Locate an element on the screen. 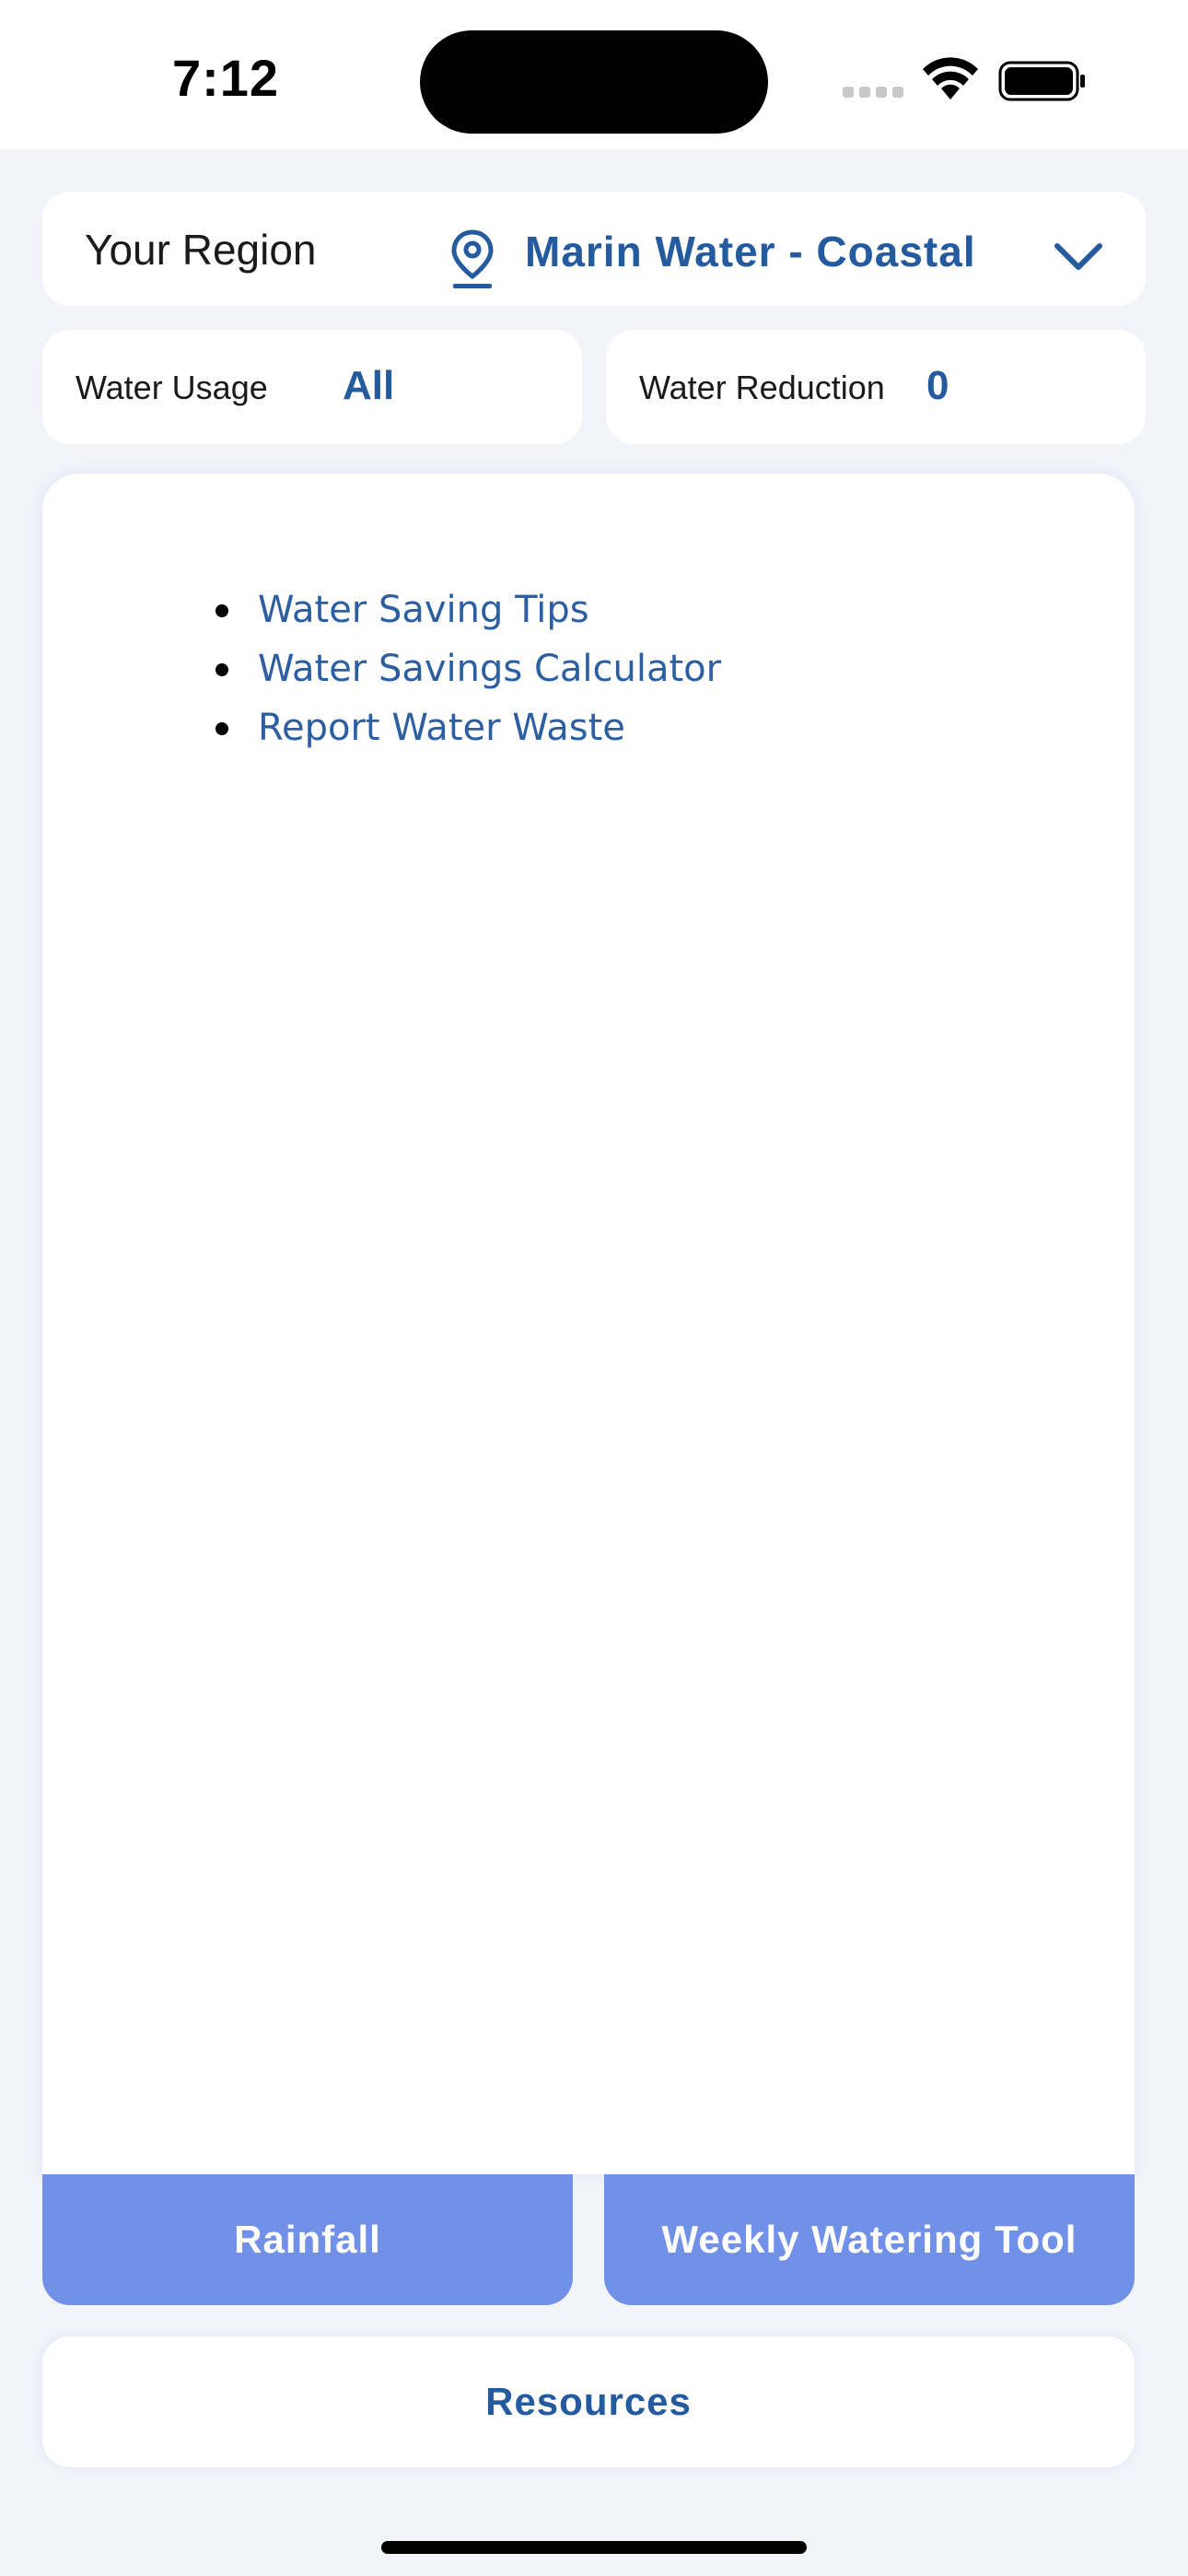 The width and height of the screenshot is (1188, 2576). region-selector: Your Region Marin Water - Coastal is located at coordinates (594, 249).